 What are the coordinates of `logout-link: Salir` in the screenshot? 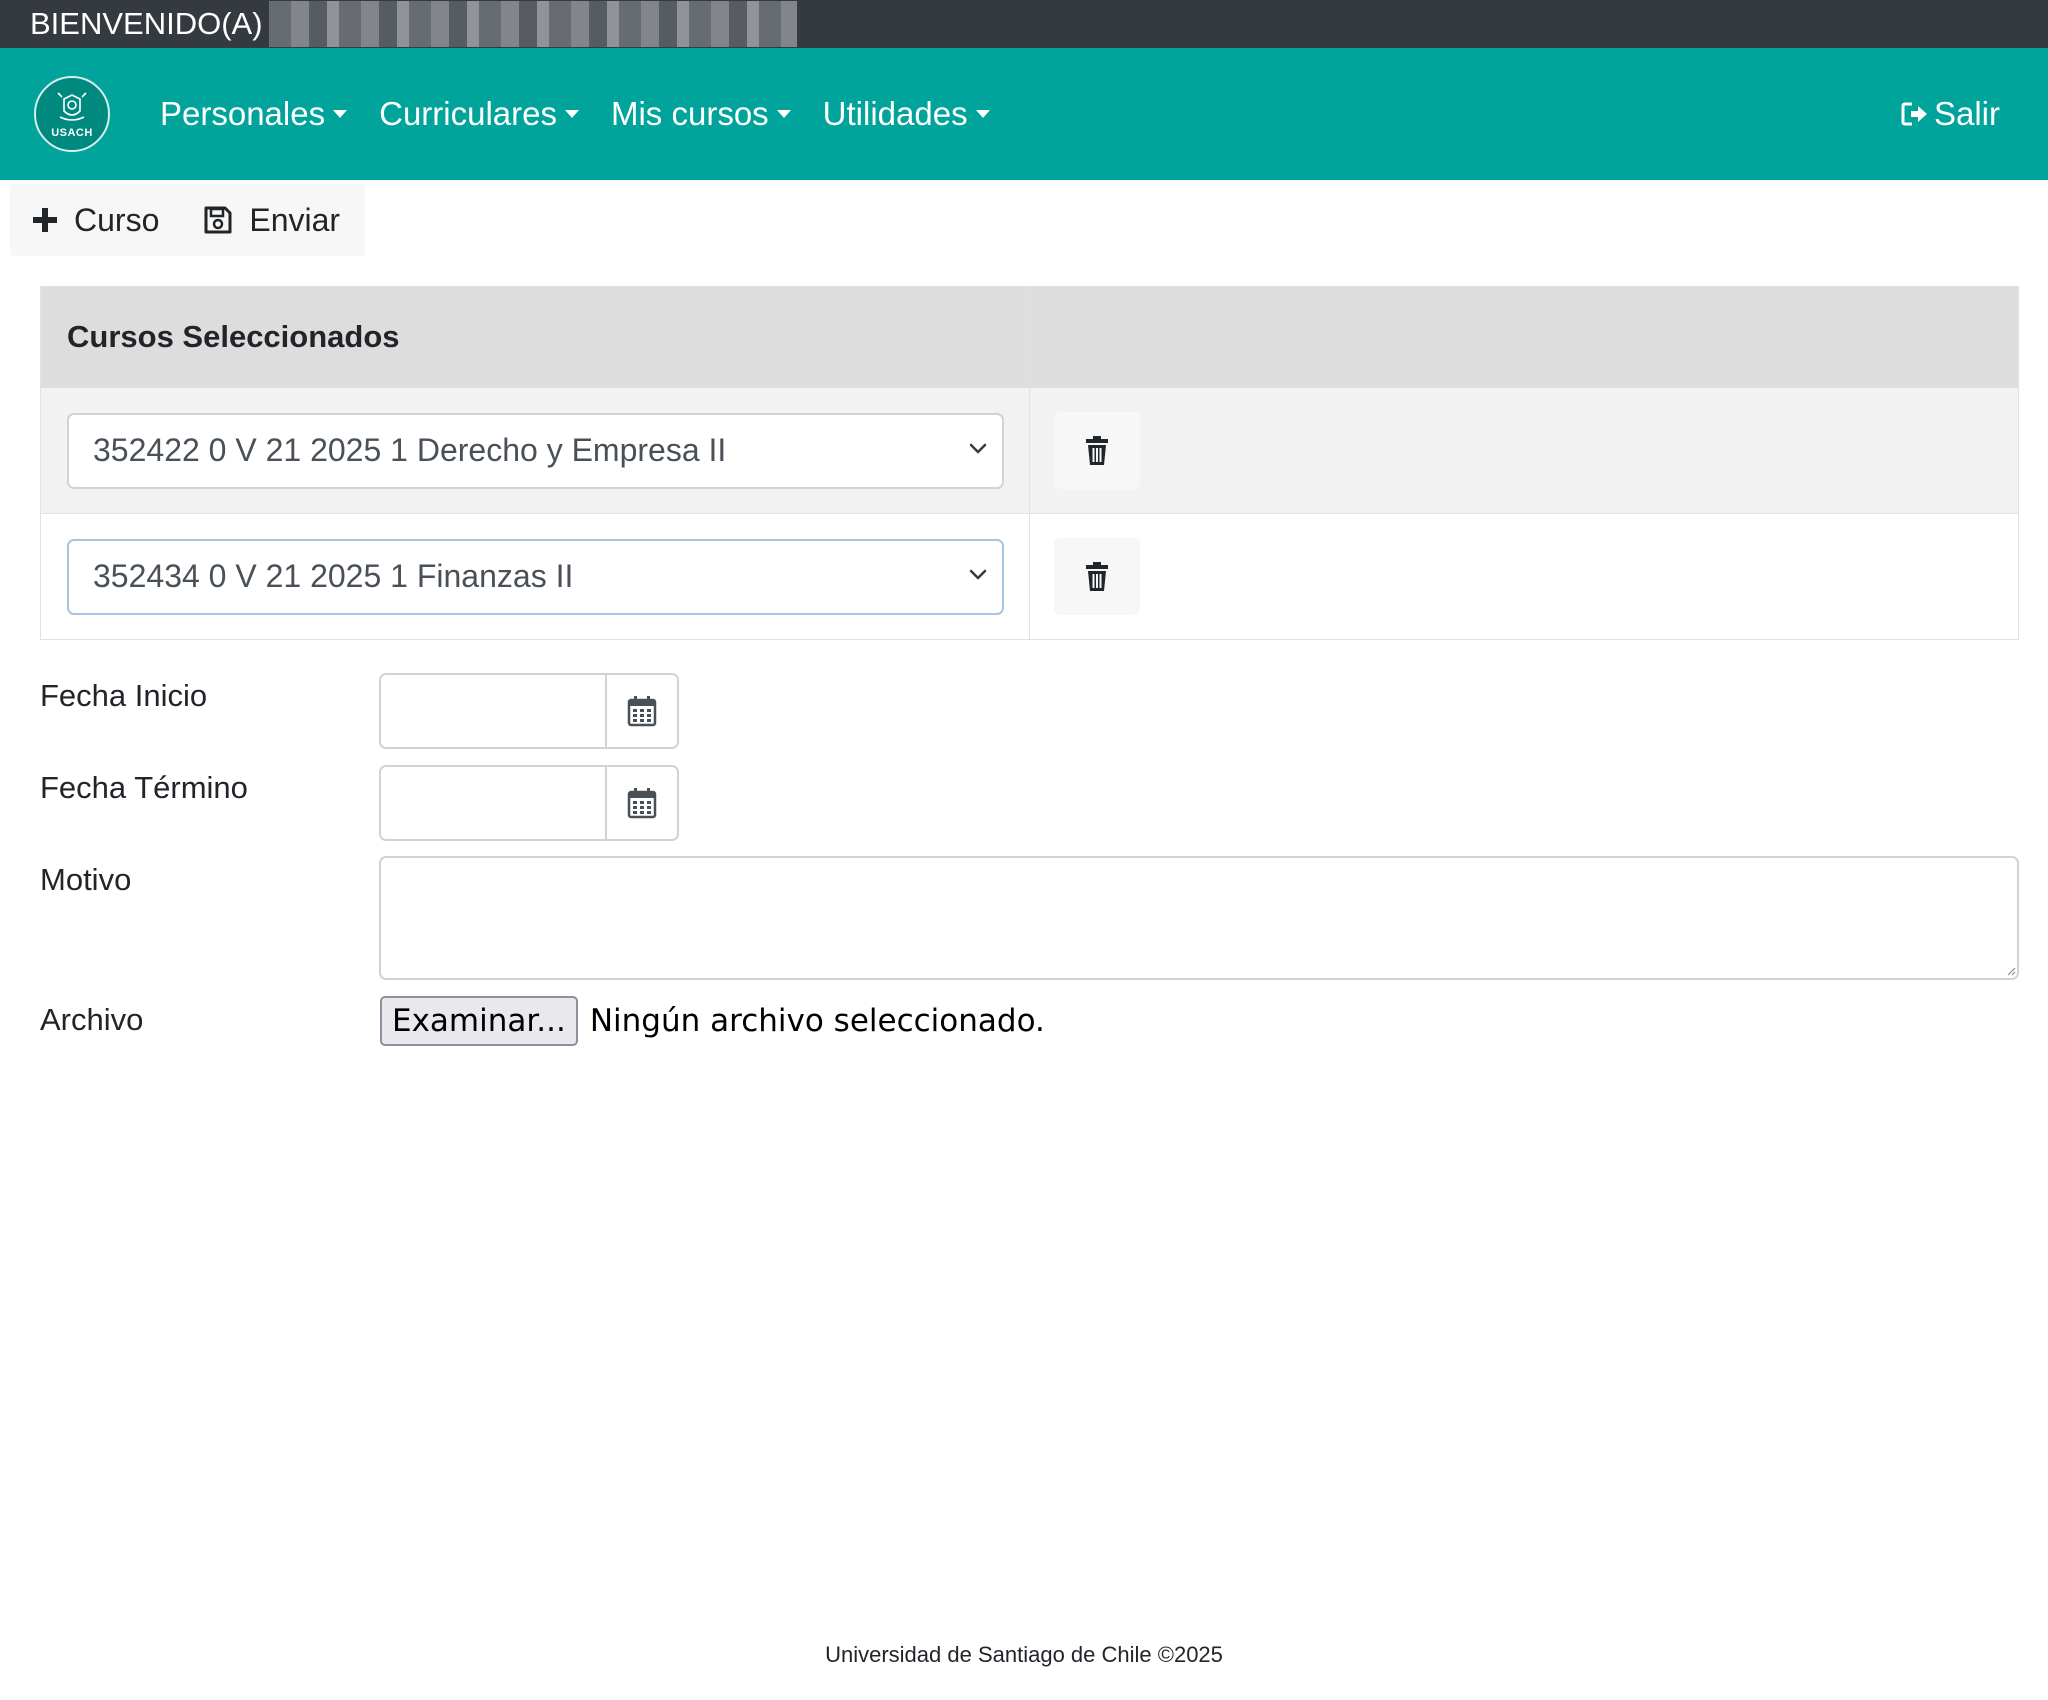 It's located at (1950, 114).